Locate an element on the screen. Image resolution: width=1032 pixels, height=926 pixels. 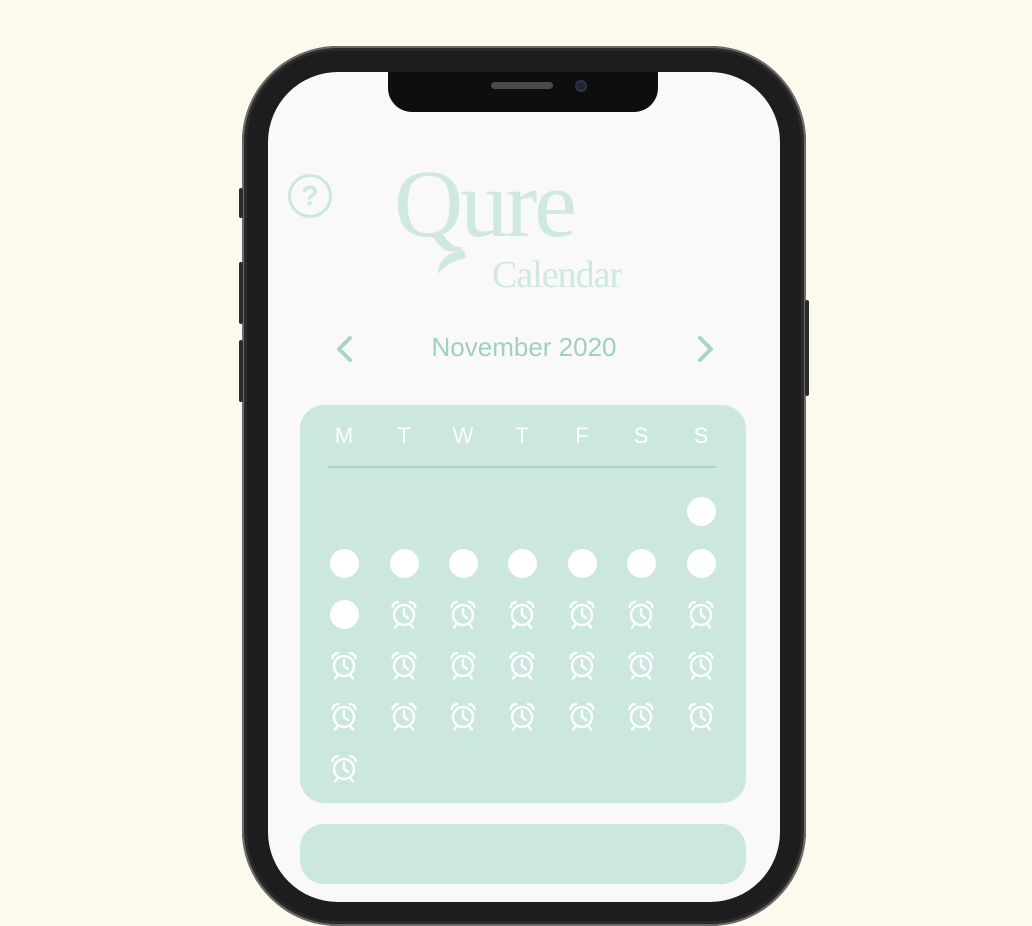
speaker-grille is located at coordinates (522, 85).